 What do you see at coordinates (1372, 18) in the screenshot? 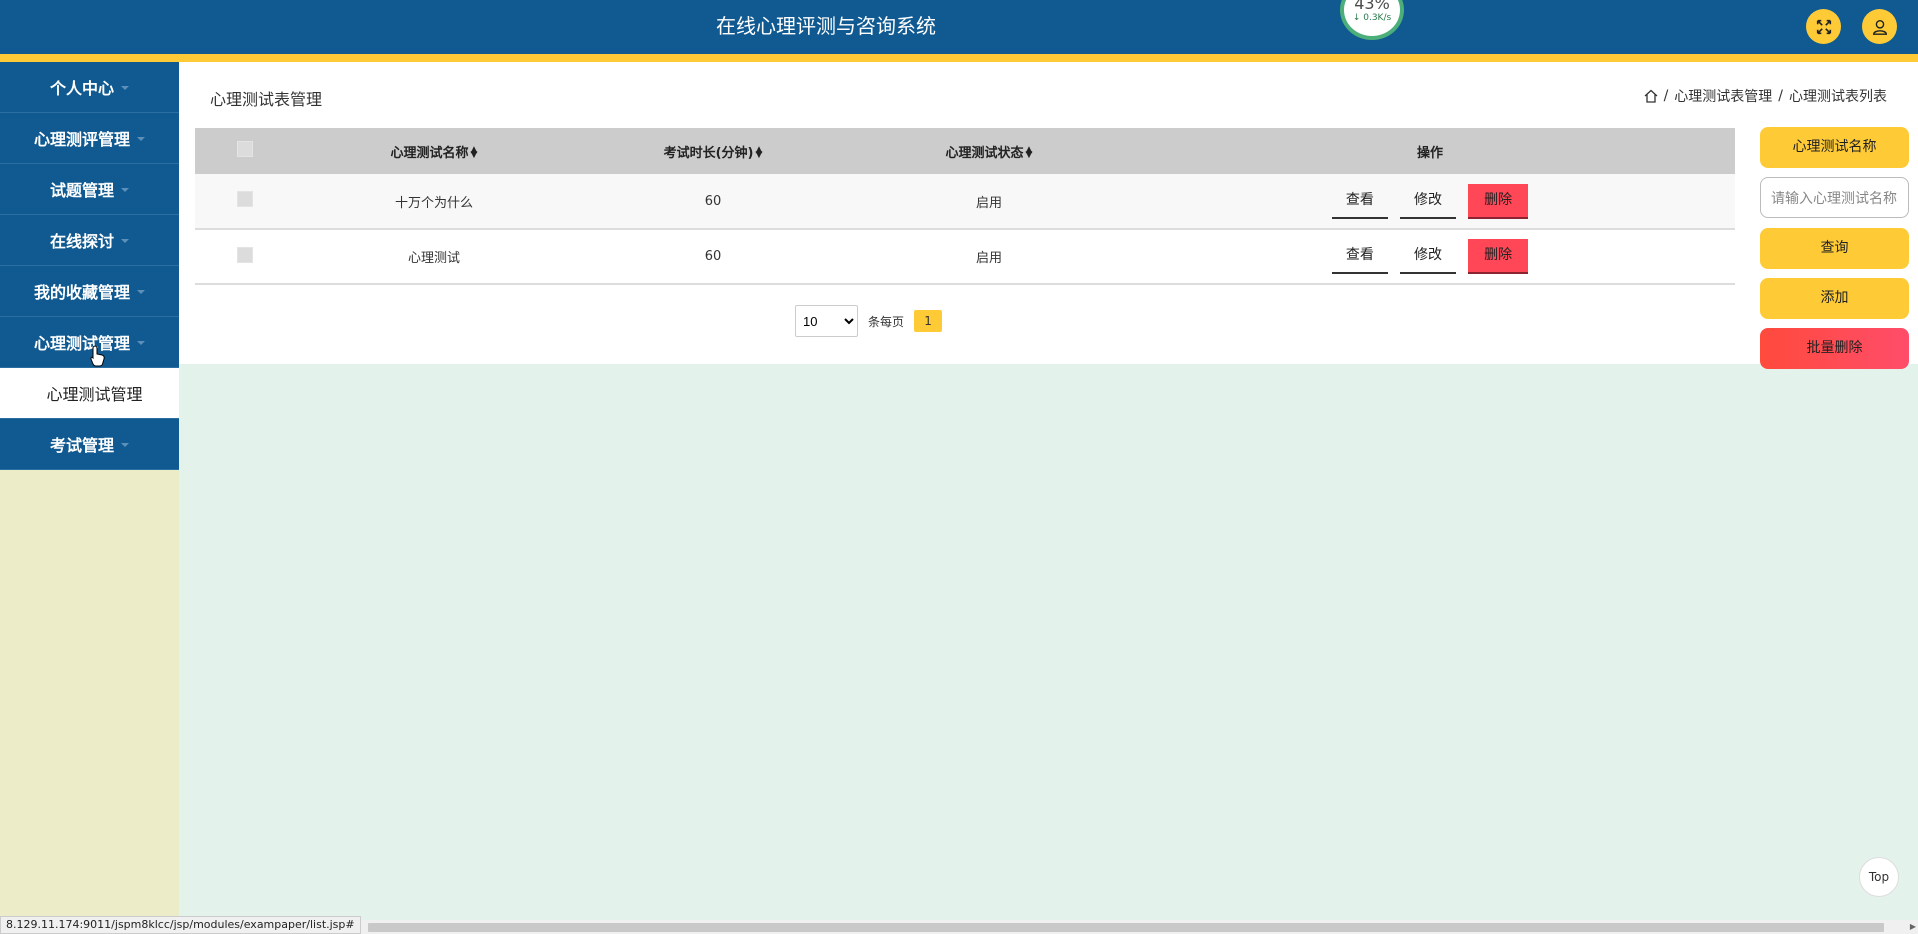
I see `speed-rate: ↓ 0.3K/s` at bounding box center [1372, 18].